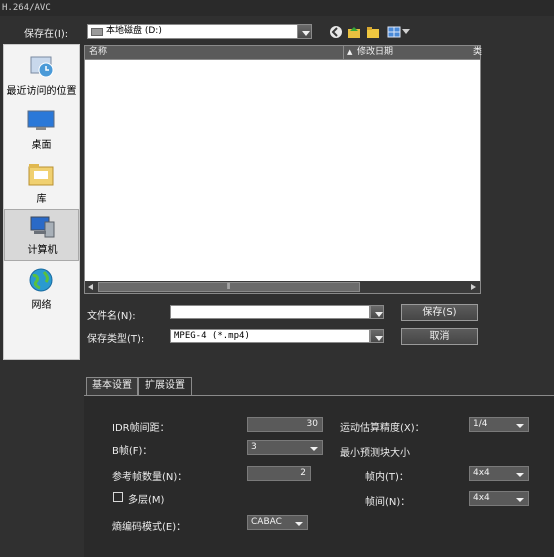 The width and height of the screenshot is (554, 557). I want to click on column-name: 名称, so click(98, 52).